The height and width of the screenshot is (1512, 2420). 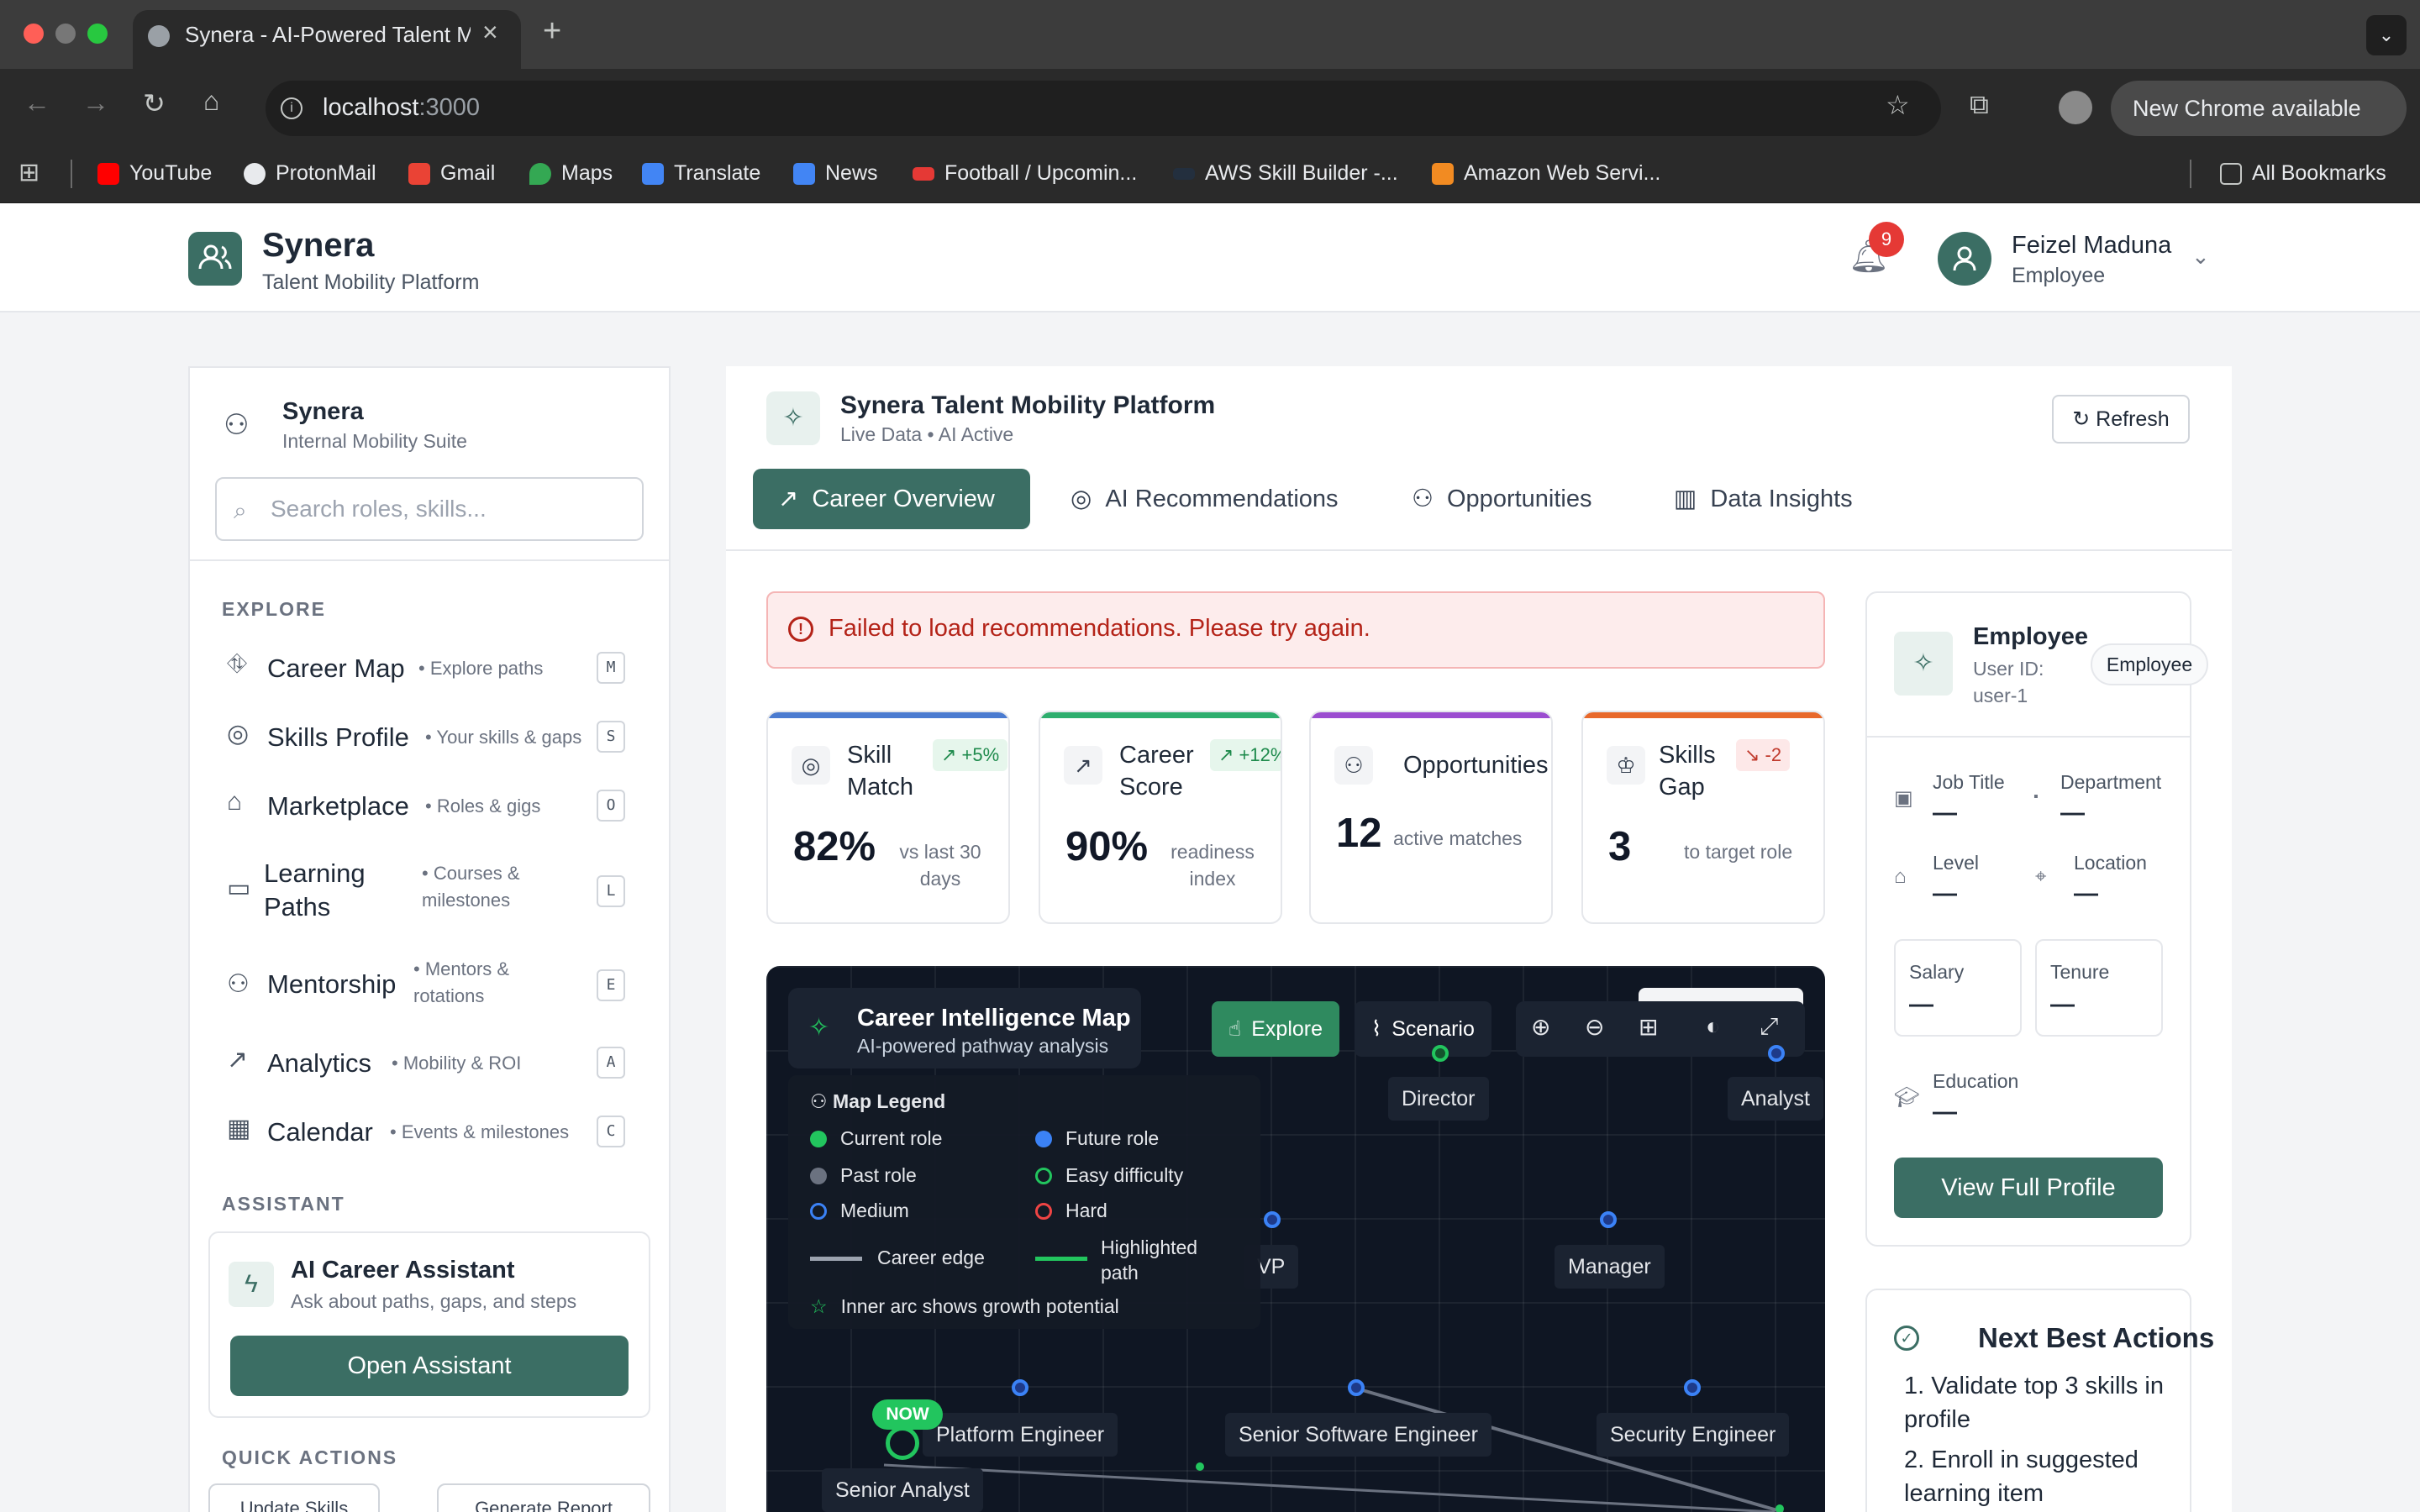 What do you see at coordinates (1713, 1026) in the screenshot?
I see `contrast-icon: ◐` at bounding box center [1713, 1026].